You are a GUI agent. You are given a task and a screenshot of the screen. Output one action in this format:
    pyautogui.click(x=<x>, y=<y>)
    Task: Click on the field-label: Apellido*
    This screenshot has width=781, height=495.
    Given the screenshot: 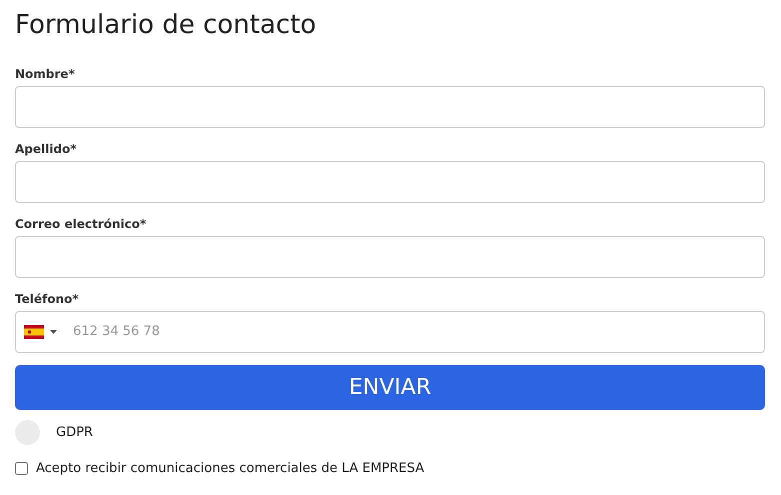 What is the action you would take?
    pyautogui.click(x=46, y=149)
    